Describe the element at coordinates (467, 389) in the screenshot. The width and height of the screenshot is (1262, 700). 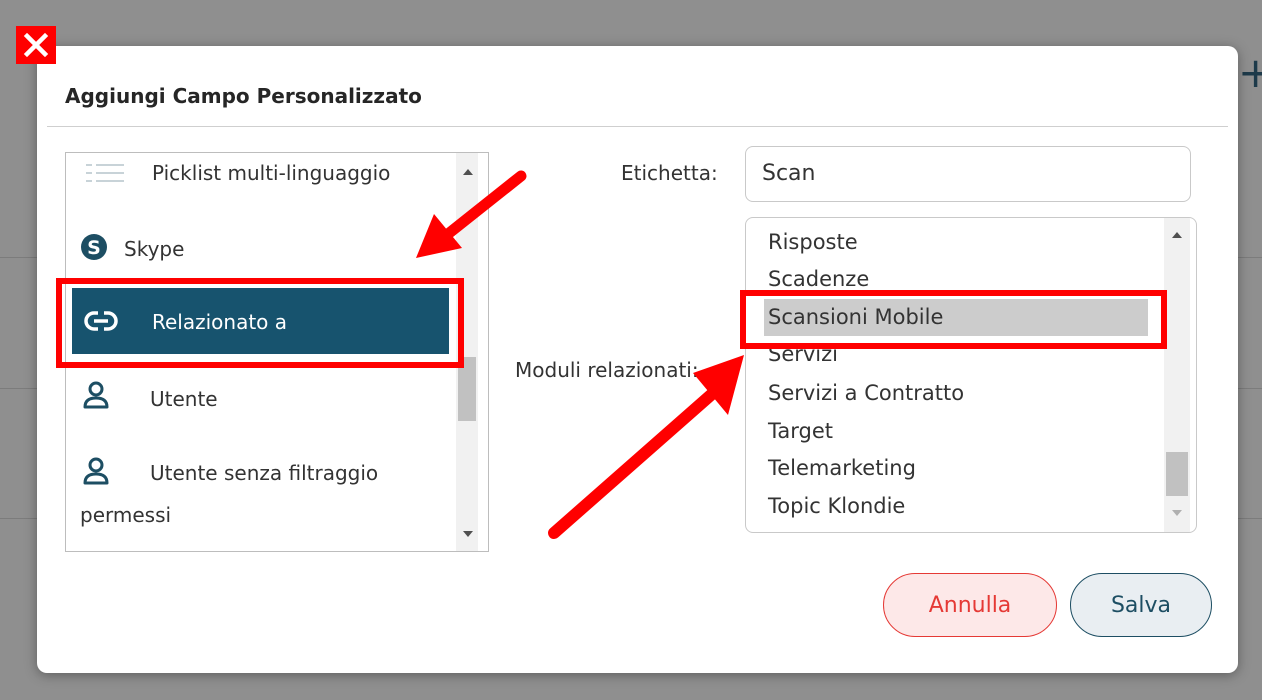
I see `field-type-scrollbar-thumb` at that location.